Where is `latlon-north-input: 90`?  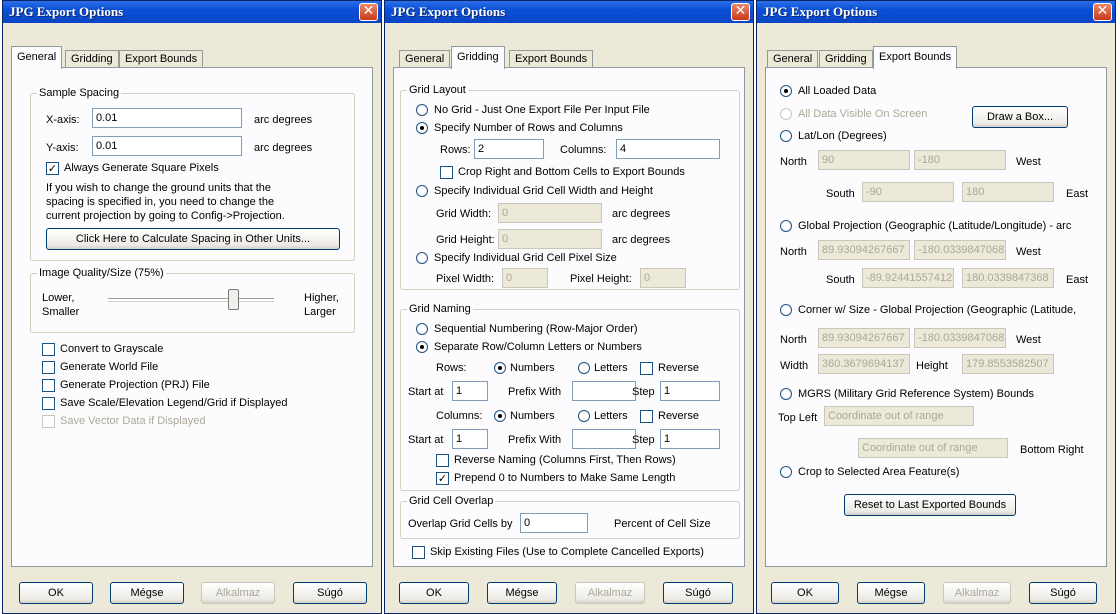 latlon-north-input: 90 is located at coordinates (864, 160).